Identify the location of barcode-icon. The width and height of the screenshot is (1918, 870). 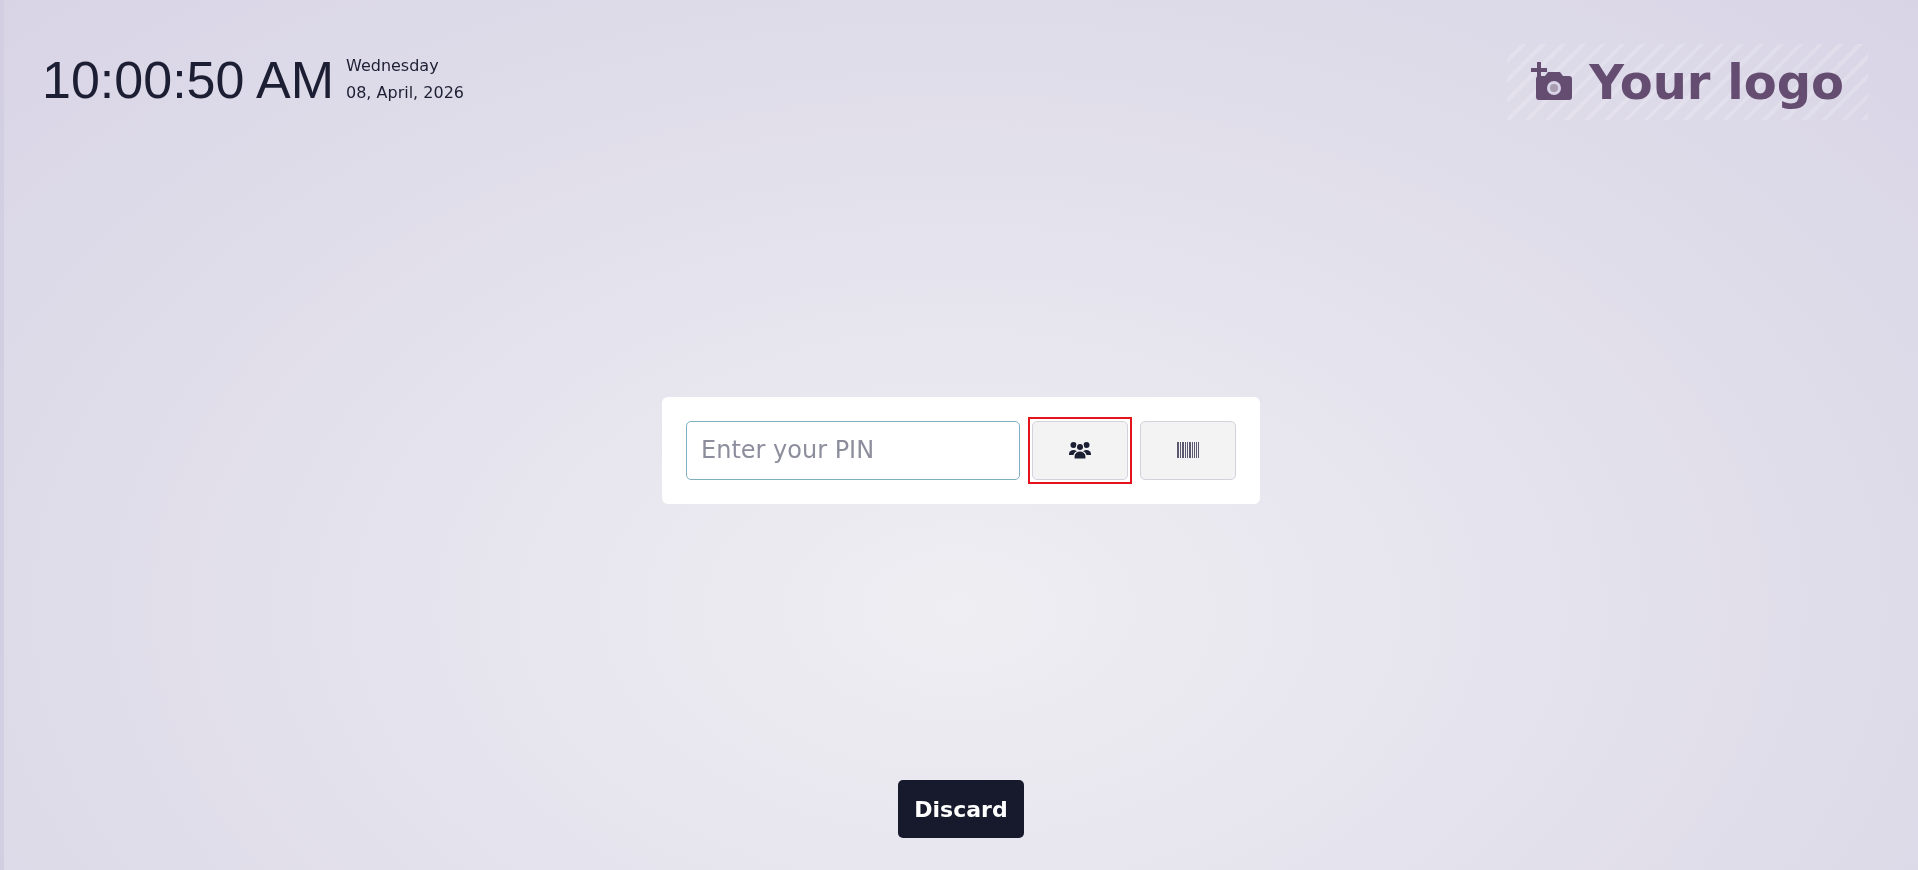
(1188, 450).